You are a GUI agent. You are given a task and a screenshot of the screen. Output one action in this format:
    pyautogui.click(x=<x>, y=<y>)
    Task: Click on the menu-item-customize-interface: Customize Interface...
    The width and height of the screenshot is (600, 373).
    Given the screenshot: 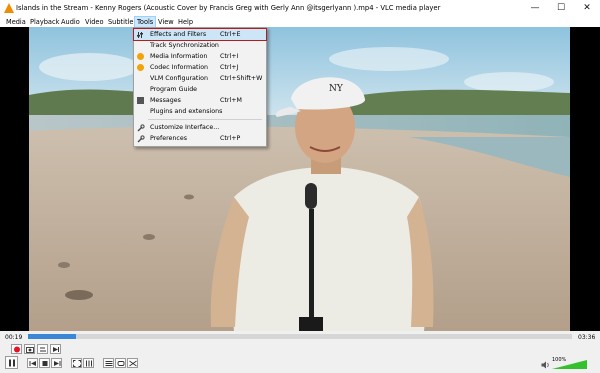 What is the action you would take?
    pyautogui.click(x=200, y=127)
    